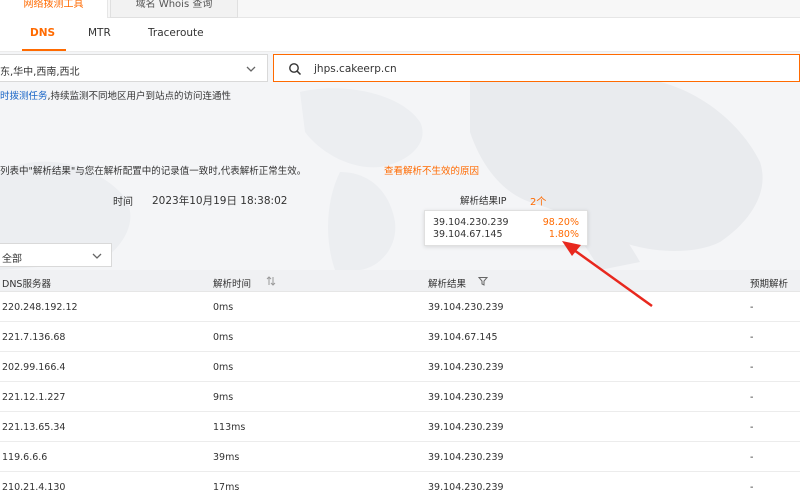  I want to click on popover-ip: 39.104.67.145, so click(468, 234).